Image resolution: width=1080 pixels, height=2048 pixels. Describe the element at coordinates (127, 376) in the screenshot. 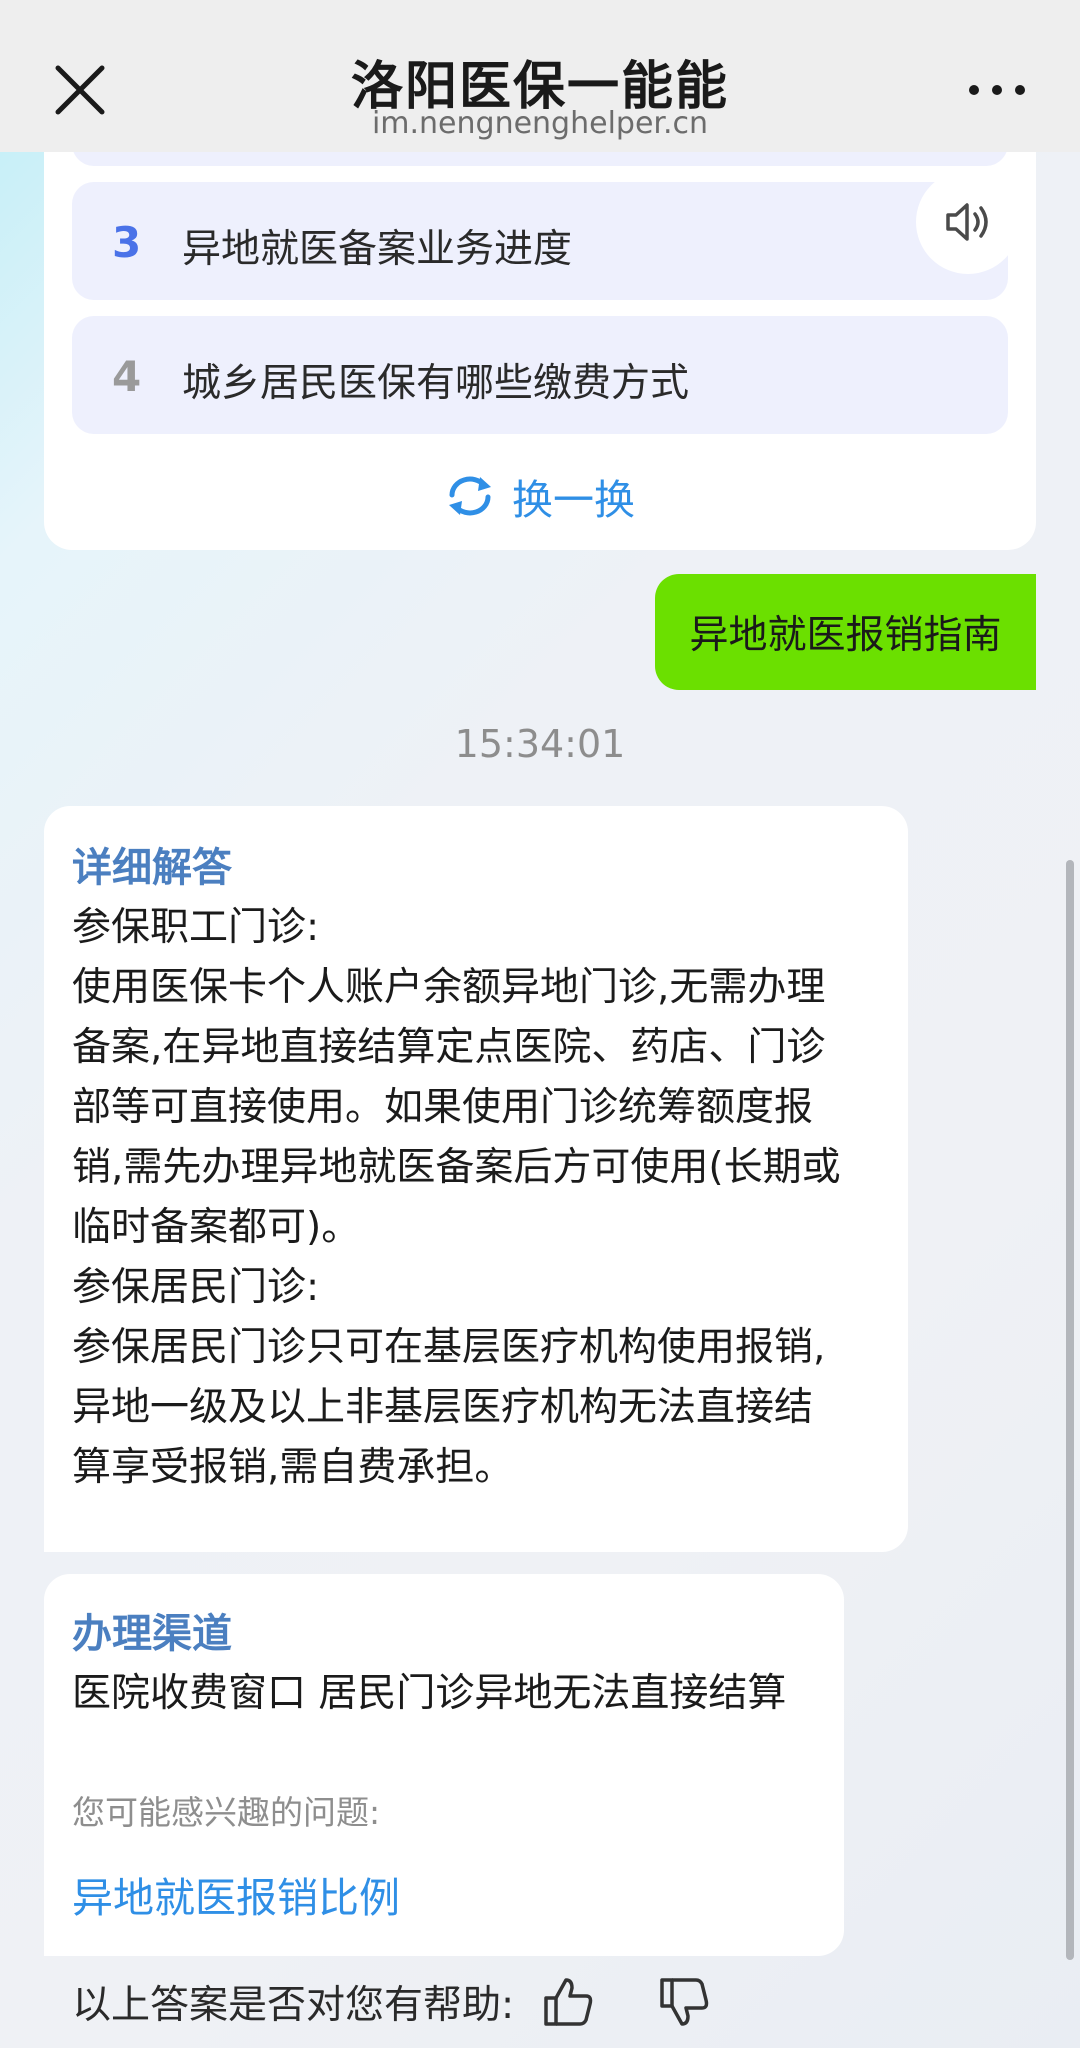

I see `suggestion-number: 4` at that location.